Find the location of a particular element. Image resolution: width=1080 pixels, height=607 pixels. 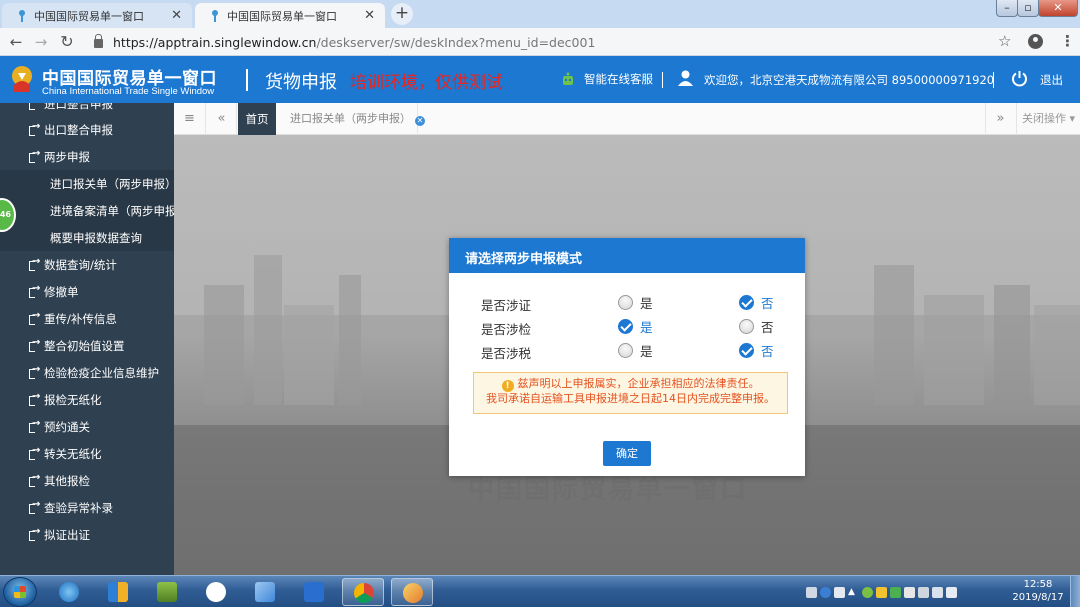

sidebar-item-paperless-transit: 转关无纸化 is located at coordinates (87, 453).